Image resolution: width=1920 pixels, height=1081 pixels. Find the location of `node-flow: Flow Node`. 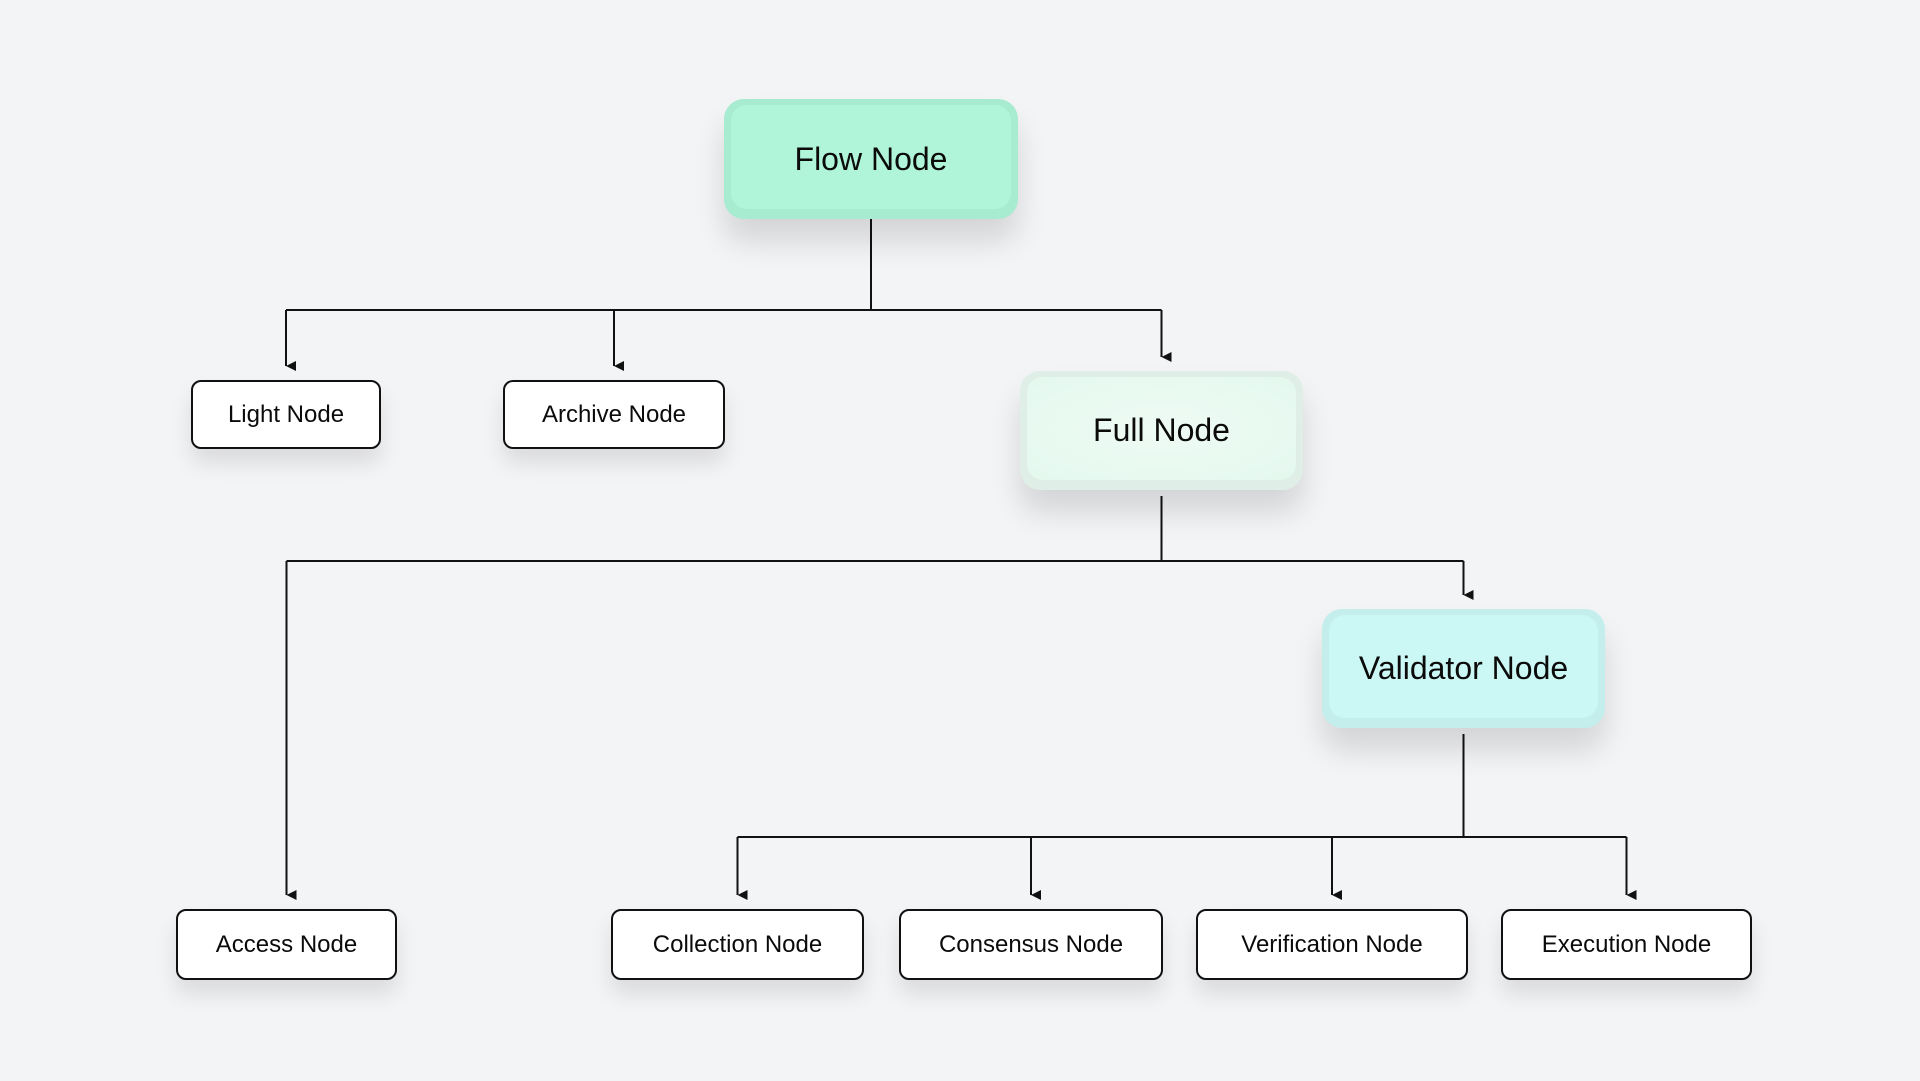

node-flow: Flow Node is located at coordinates (871, 159).